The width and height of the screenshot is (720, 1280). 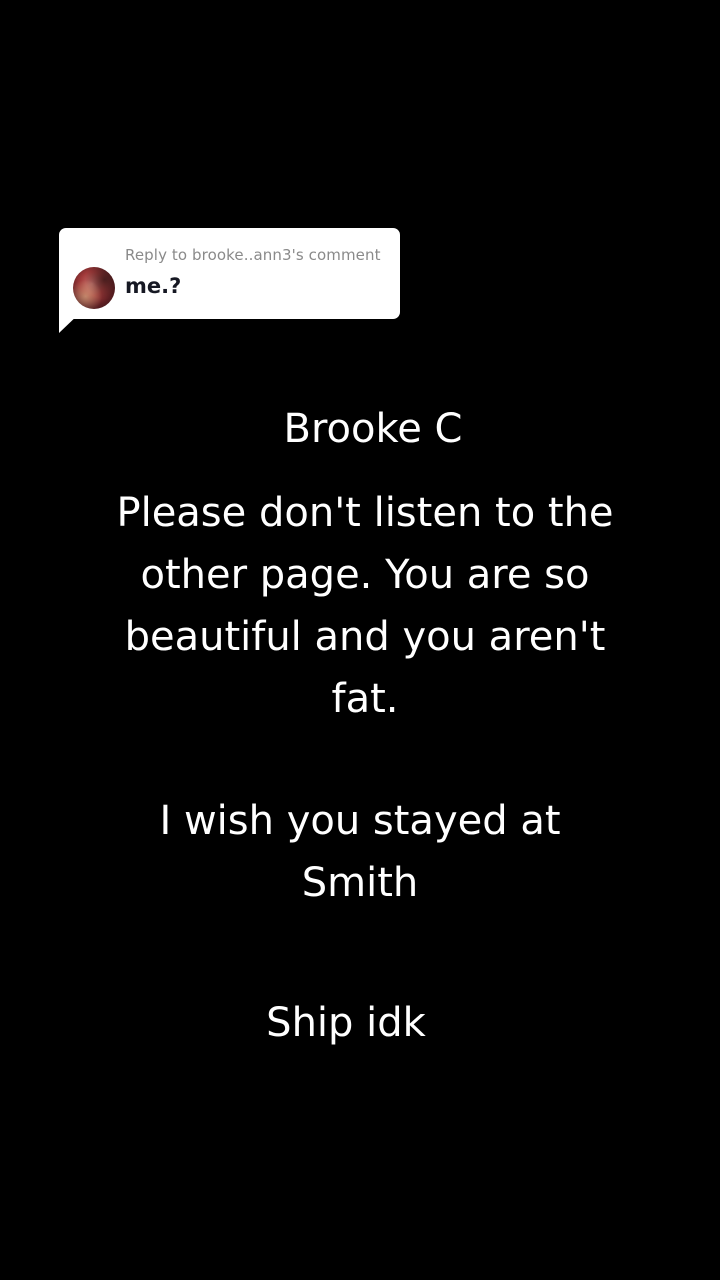 What do you see at coordinates (365, 637) in the screenshot?
I see `caption-message-line: beautiful and you aren't` at bounding box center [365, 637].